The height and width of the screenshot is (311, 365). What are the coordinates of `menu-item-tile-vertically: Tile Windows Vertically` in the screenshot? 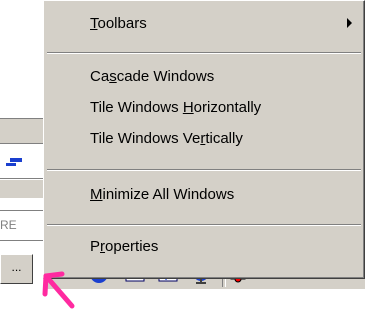 It's located at (166, 139).